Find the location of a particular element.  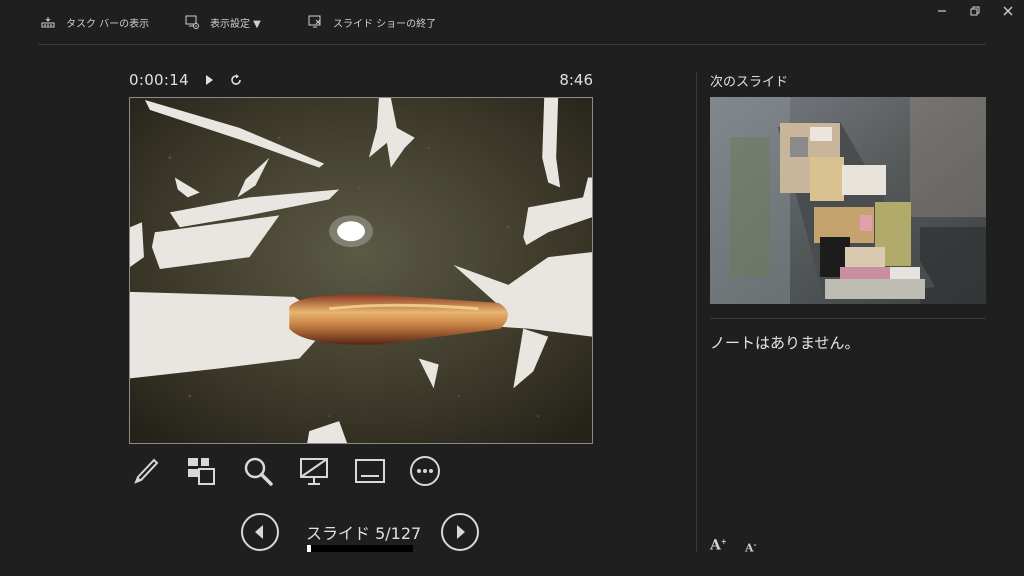

end-slide-show-button: スライド ショーの終了 is located at coordinates (371, 22).